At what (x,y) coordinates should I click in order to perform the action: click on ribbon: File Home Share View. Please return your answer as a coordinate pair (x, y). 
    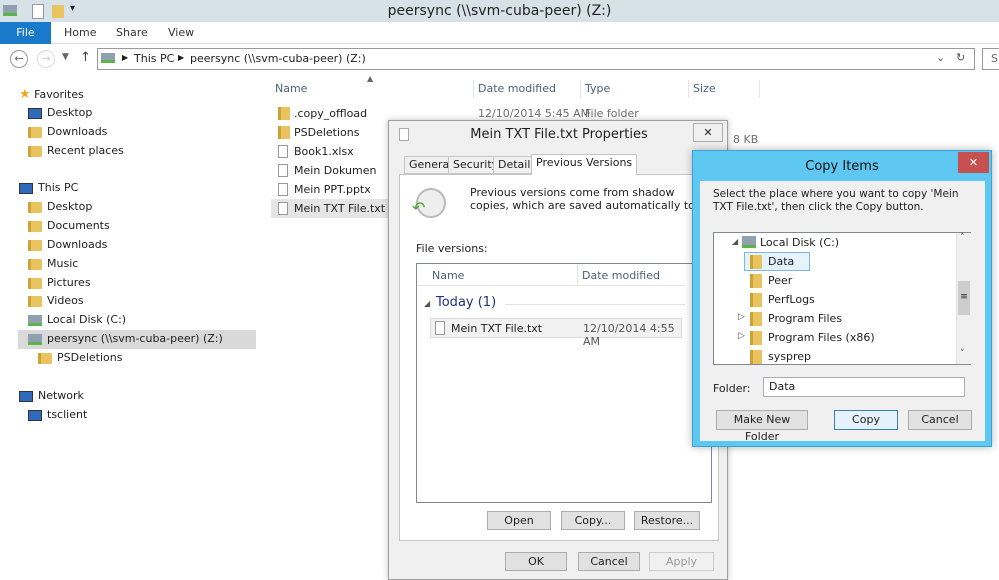
    Looking at the image, I should click on (499, 33).